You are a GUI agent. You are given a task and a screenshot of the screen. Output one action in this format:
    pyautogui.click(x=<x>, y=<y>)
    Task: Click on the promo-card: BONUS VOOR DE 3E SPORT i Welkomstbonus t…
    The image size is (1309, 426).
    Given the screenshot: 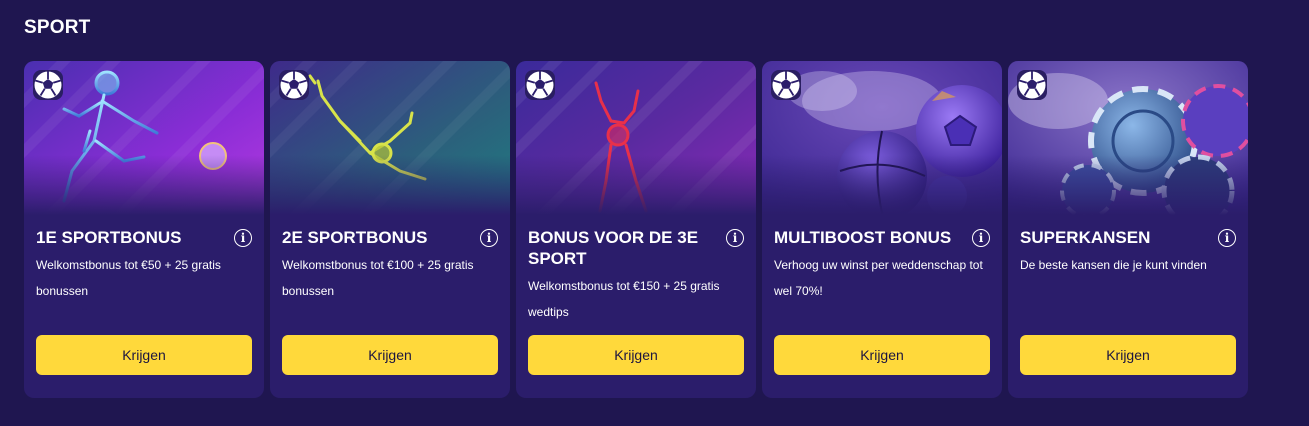 What is the action you would take?
    pyautogui.click(x=636, y=229)
    